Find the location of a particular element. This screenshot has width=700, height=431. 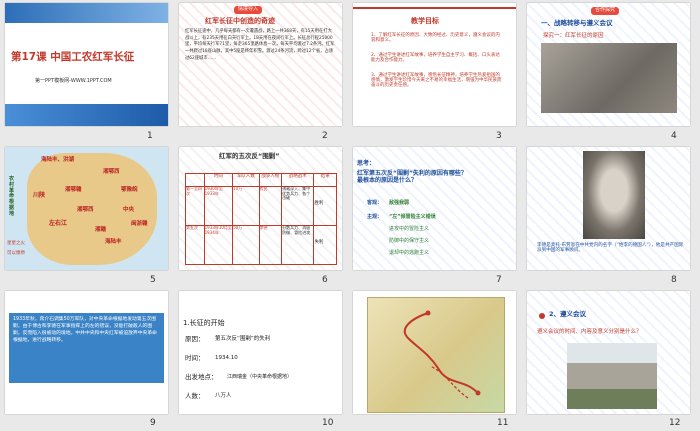

map-label: 海陆丰、洪湖 is located at coordinates (58, 160).